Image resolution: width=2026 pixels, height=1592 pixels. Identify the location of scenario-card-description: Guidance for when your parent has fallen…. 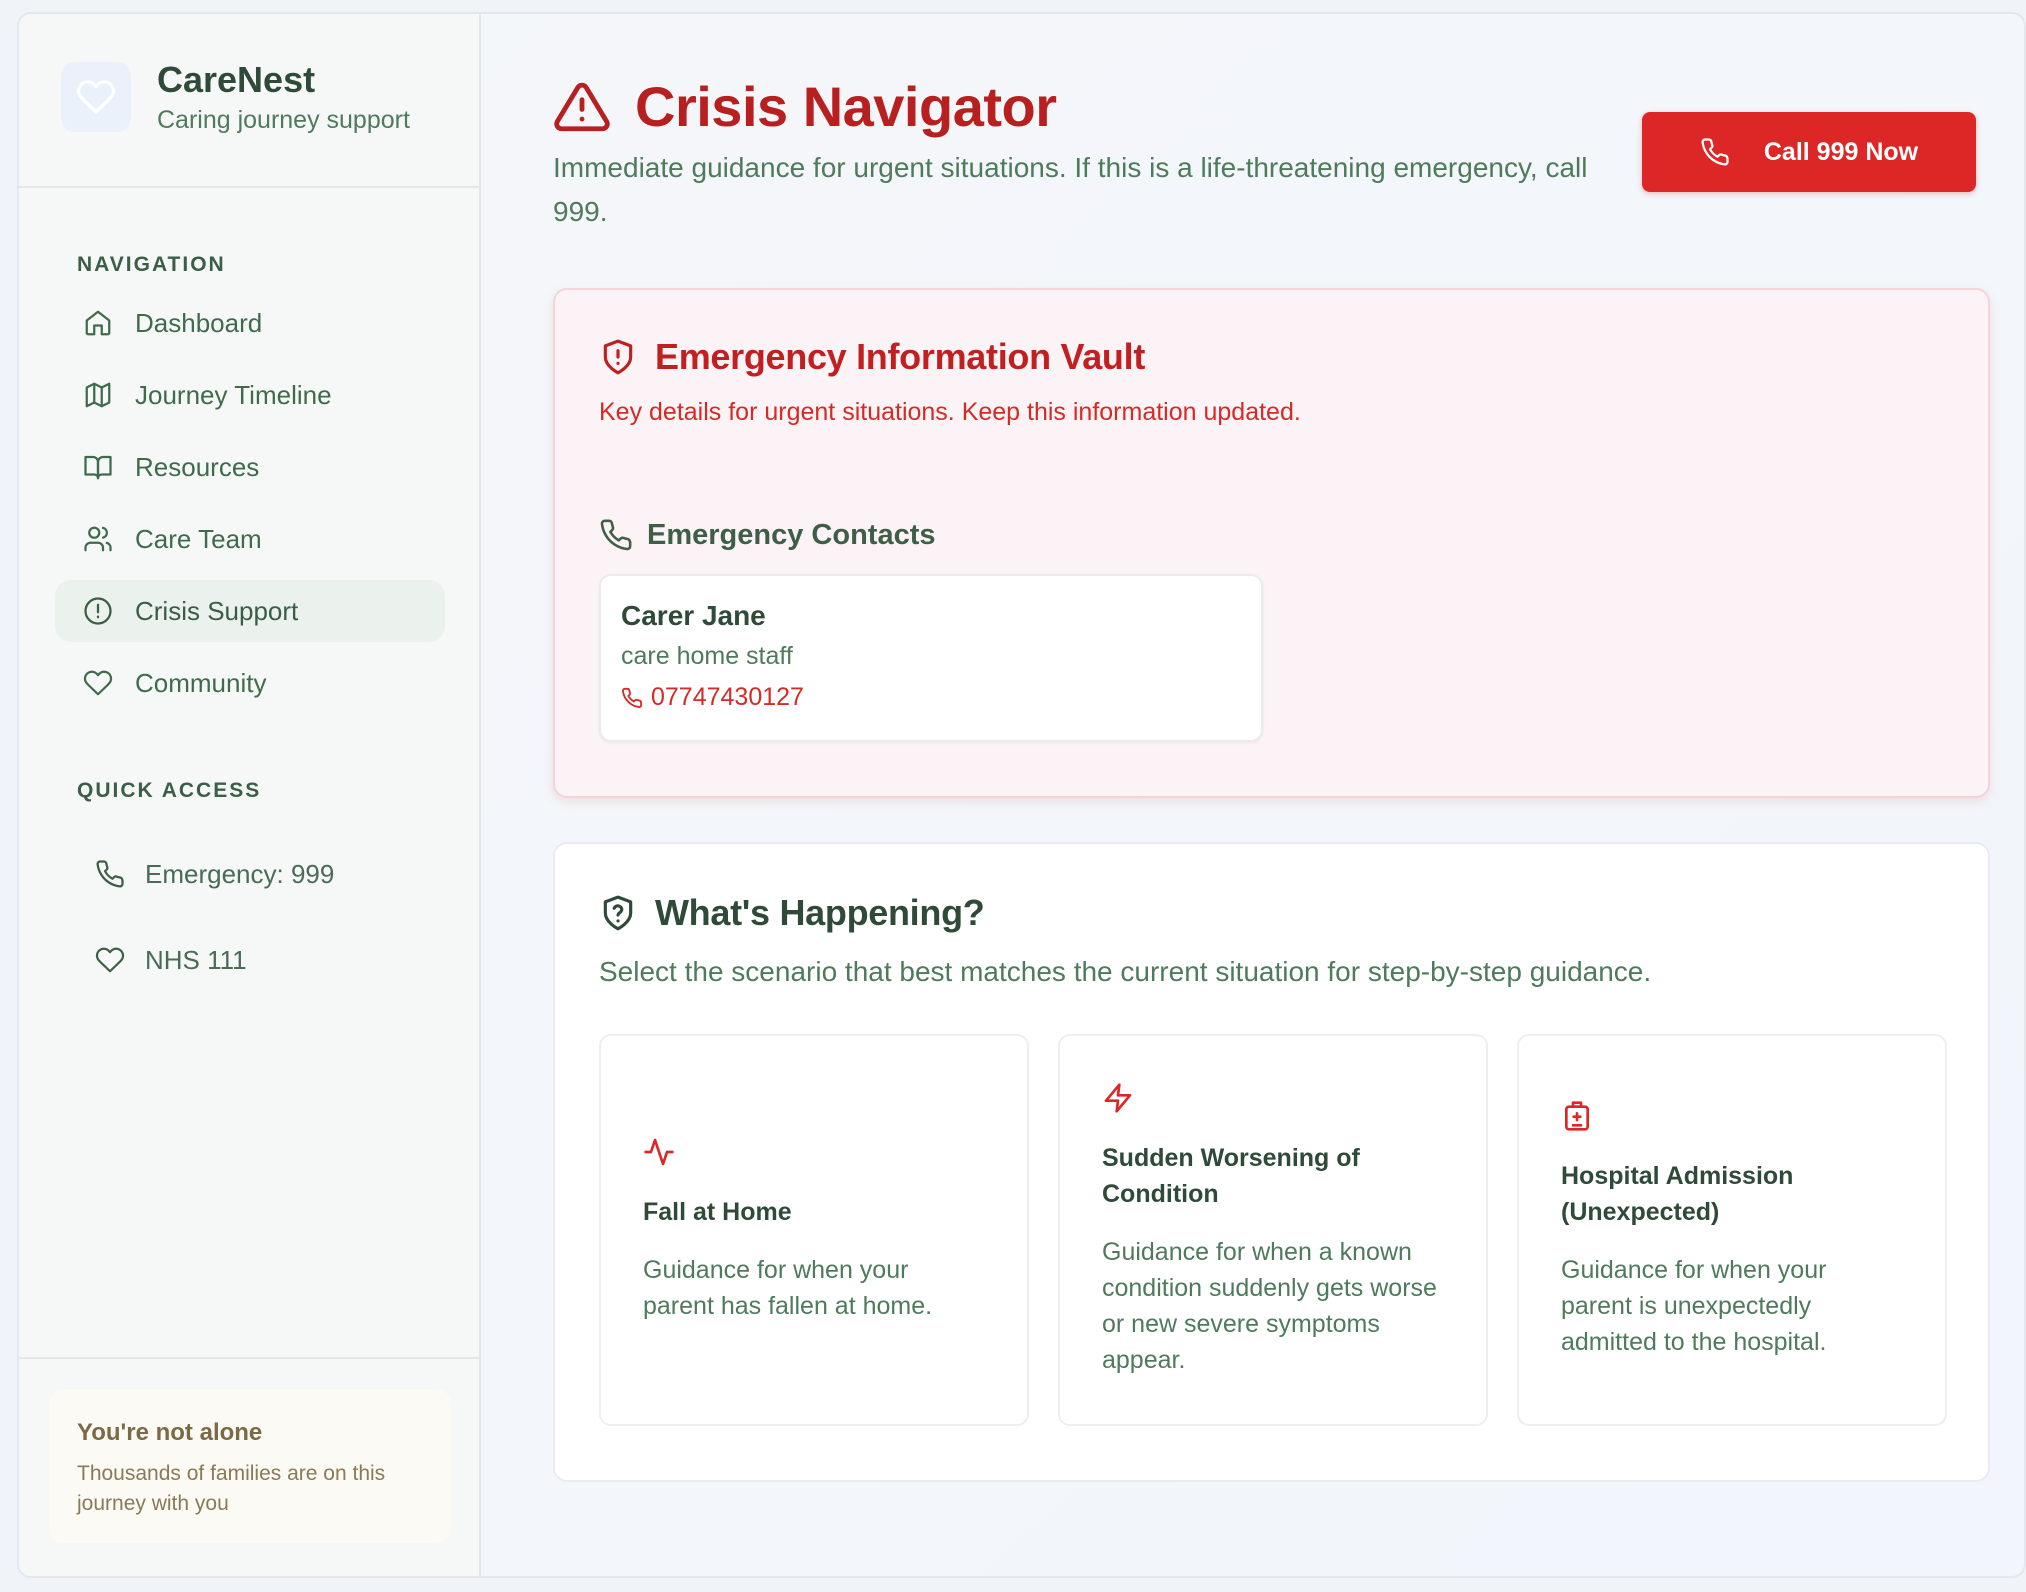
(788, 1288).